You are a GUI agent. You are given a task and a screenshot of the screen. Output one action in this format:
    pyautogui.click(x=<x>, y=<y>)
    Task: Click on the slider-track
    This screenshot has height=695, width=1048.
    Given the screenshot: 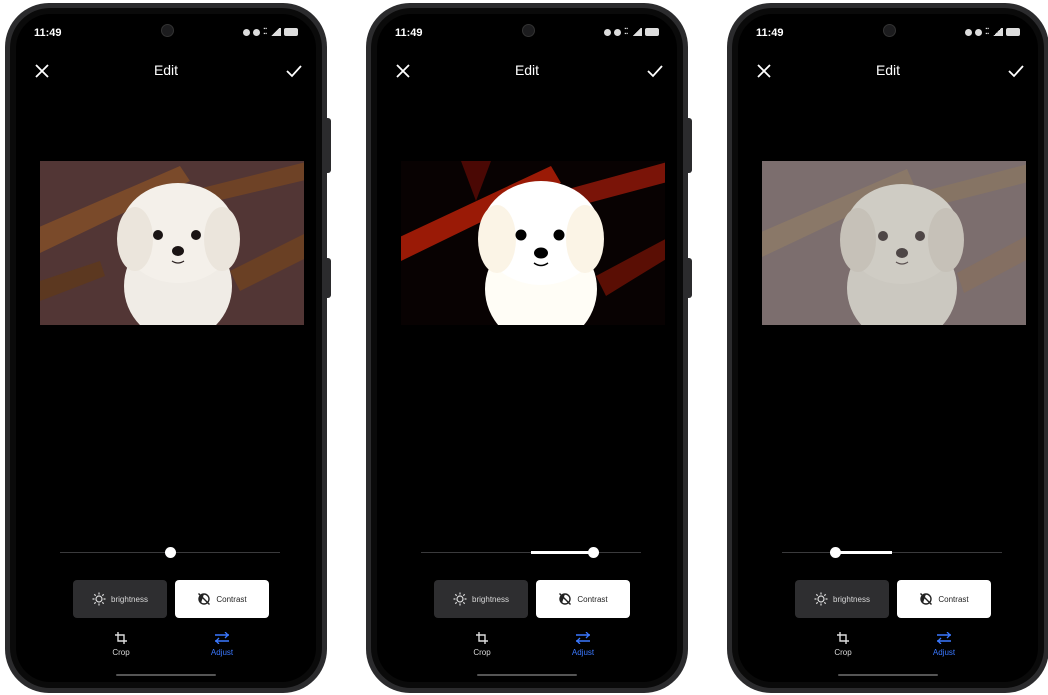 What is the action you would take?
    pyautogui.click(x=892, y=552)
    